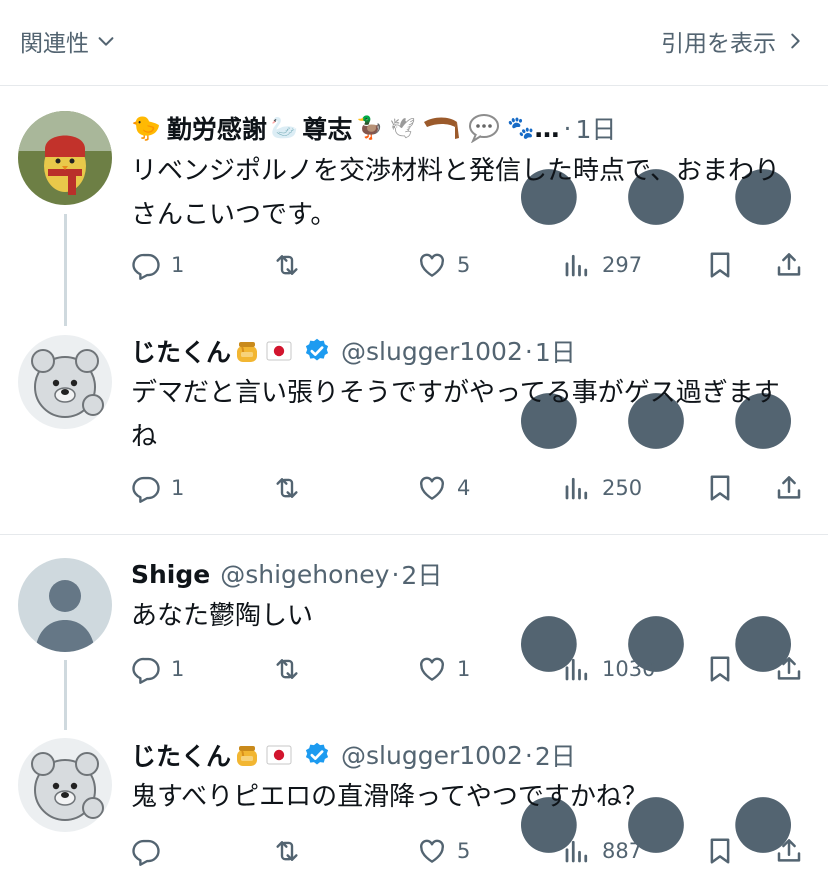 The image size is (828, 892). I want to click on like-count: 1, so click(464, 669).